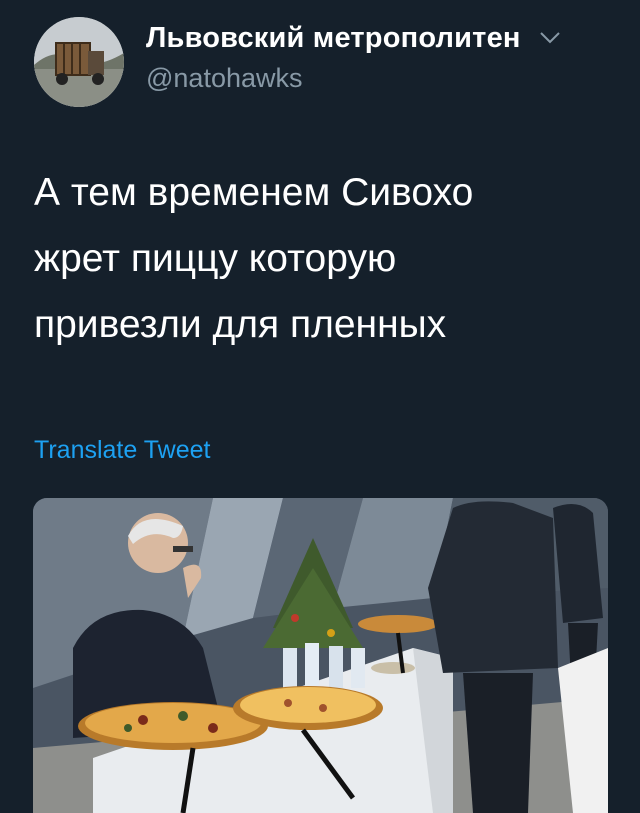 This screenshot has height=813, width=640. Describe the element at coordinates (550, 40) in the screenshot. I see `chevron-down-icon` at that location.